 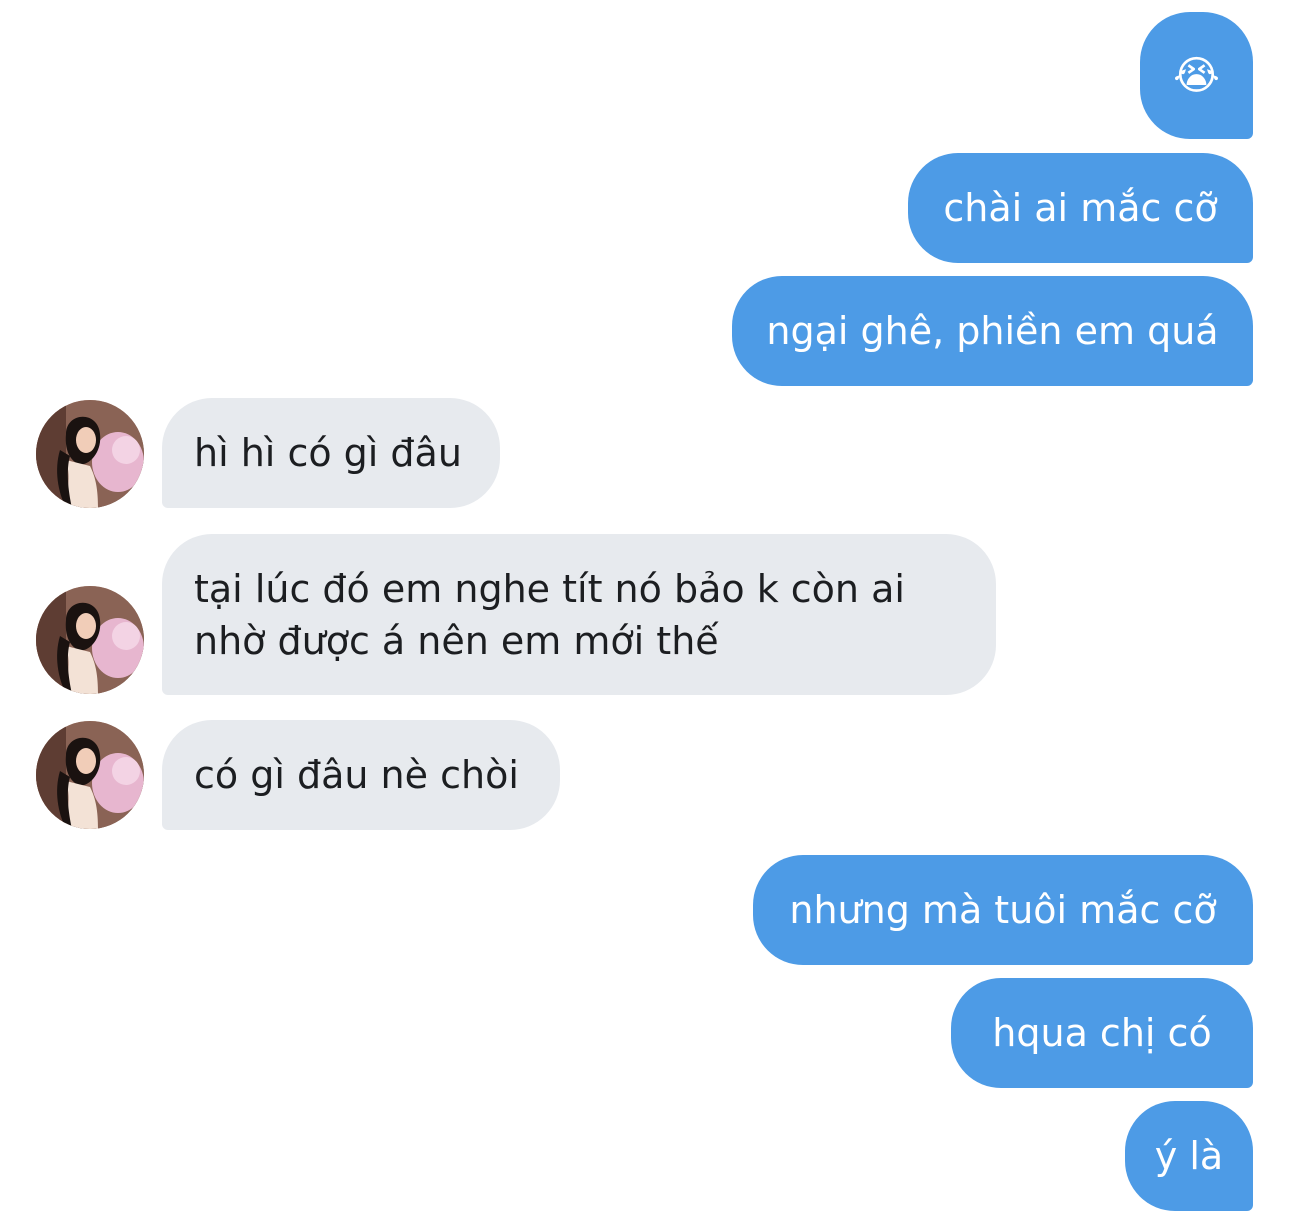 I want to click on sent-message-bubble: chài ai mắc cỡ, so click(x=1080, y=208).